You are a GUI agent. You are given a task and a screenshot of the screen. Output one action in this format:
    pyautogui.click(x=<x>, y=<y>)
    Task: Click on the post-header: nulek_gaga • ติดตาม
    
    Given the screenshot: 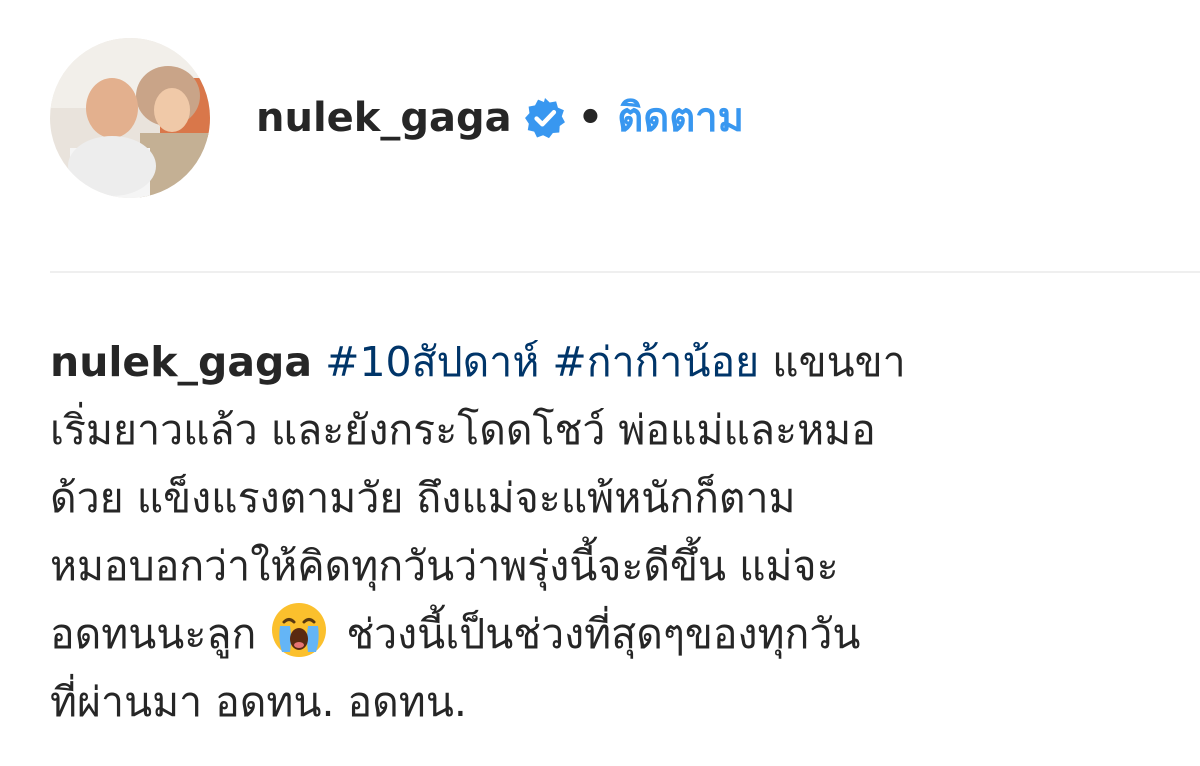 What is the action you would take?
    pyautogui.click(x=397, y=118)
    